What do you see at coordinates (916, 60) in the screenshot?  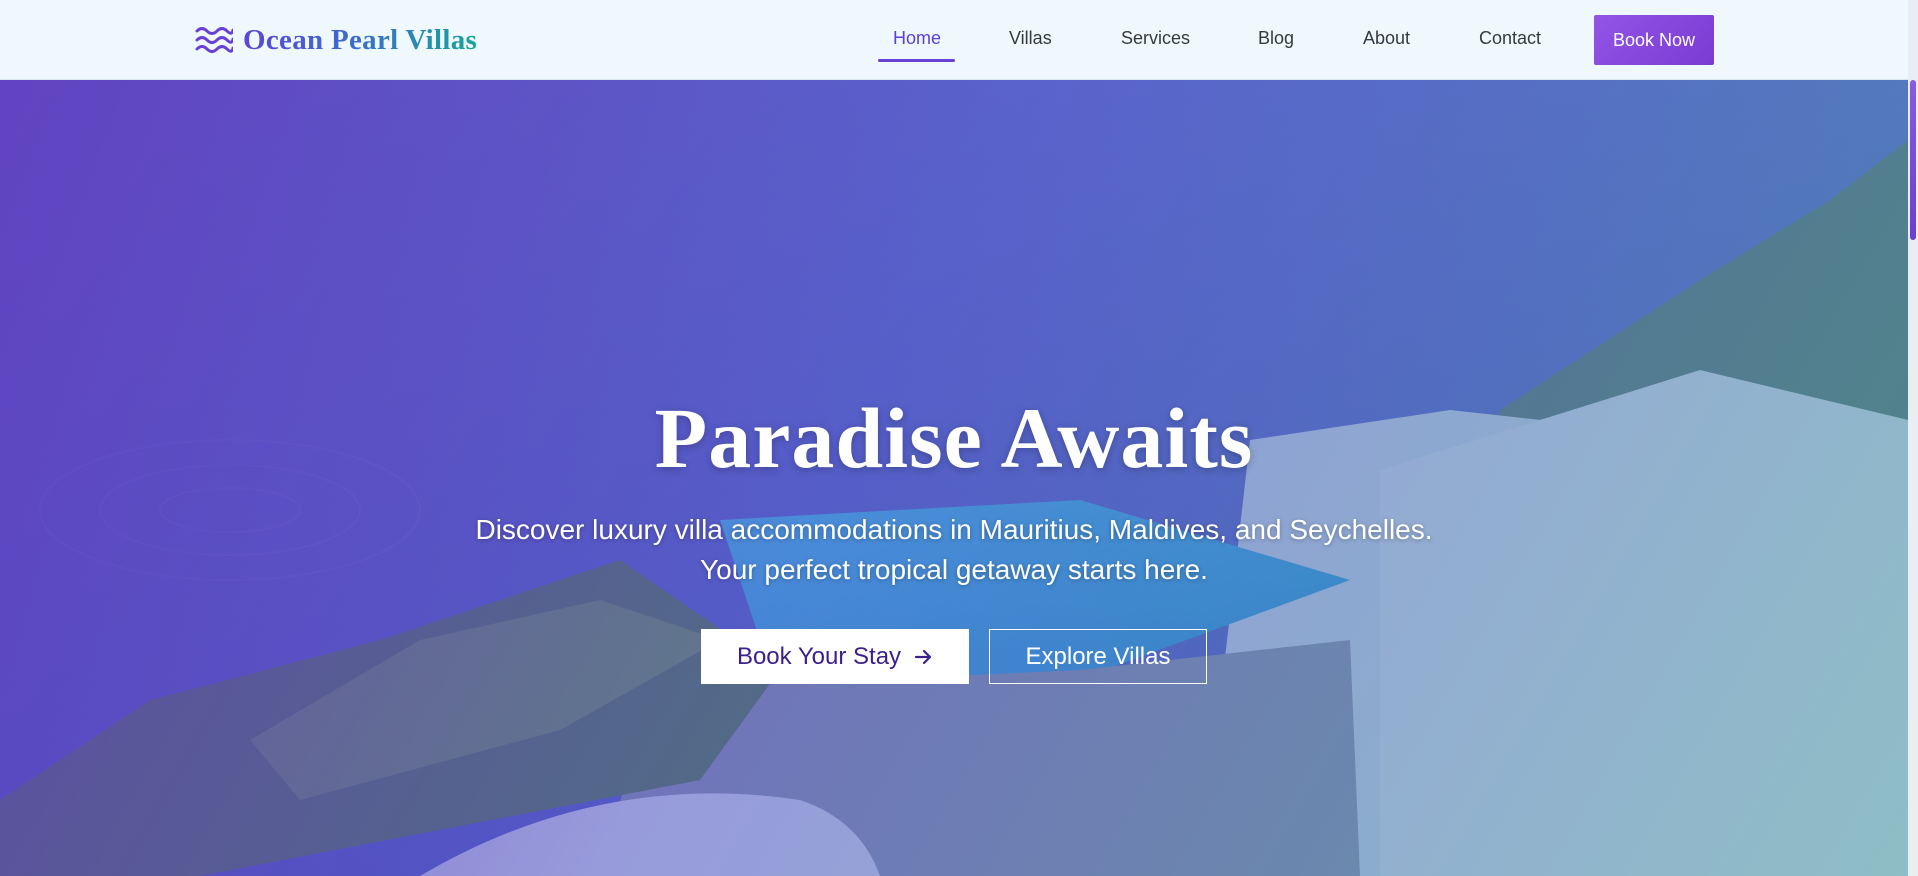 I see `nav-active-indicator` at bounding box center [916, 60].